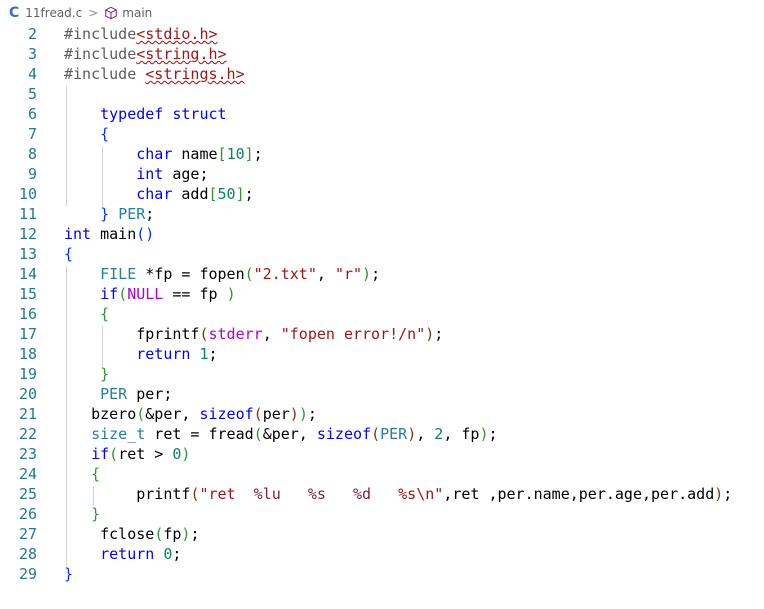  Describe the element at coordinates (145, 454) in the screenshot. I see `code-token: ret >` at that location.